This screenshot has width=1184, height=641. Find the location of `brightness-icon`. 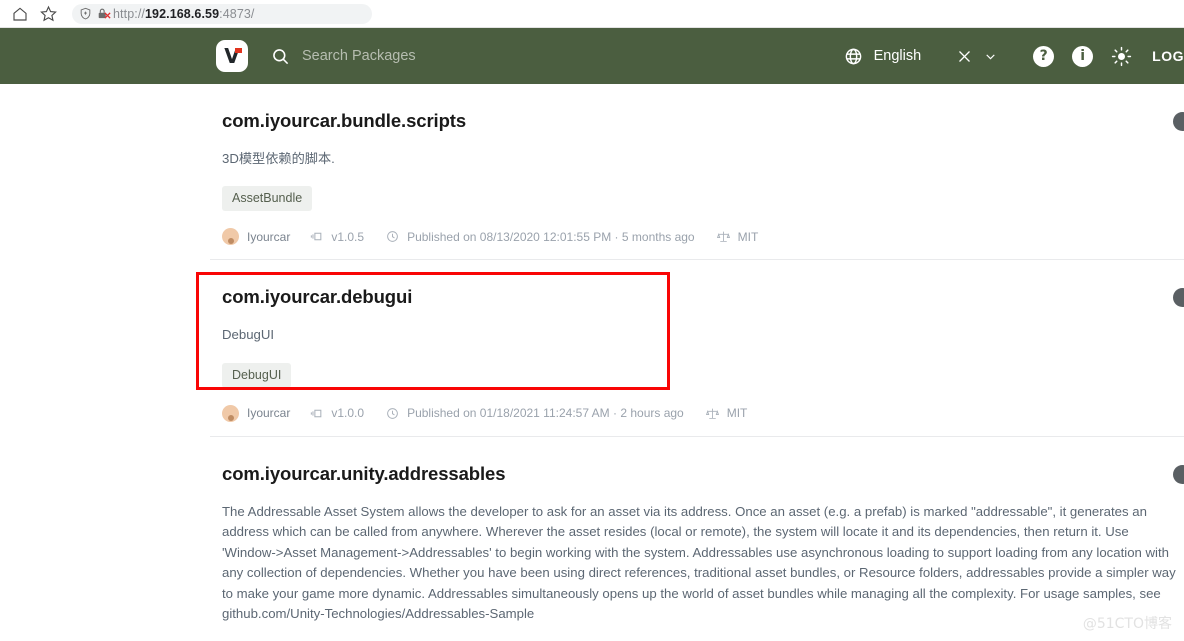

brightness-icon is located at coordinates (1121, 56).